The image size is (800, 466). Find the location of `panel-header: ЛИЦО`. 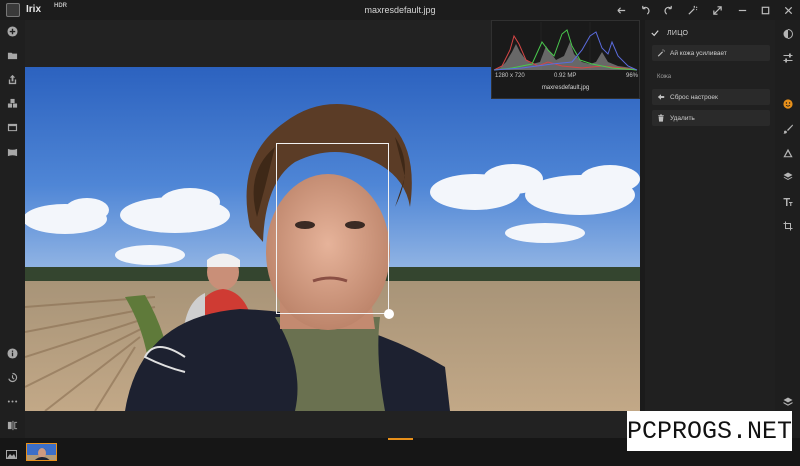

panel-header: ЛИЦО is located at coordinates (669, 33).